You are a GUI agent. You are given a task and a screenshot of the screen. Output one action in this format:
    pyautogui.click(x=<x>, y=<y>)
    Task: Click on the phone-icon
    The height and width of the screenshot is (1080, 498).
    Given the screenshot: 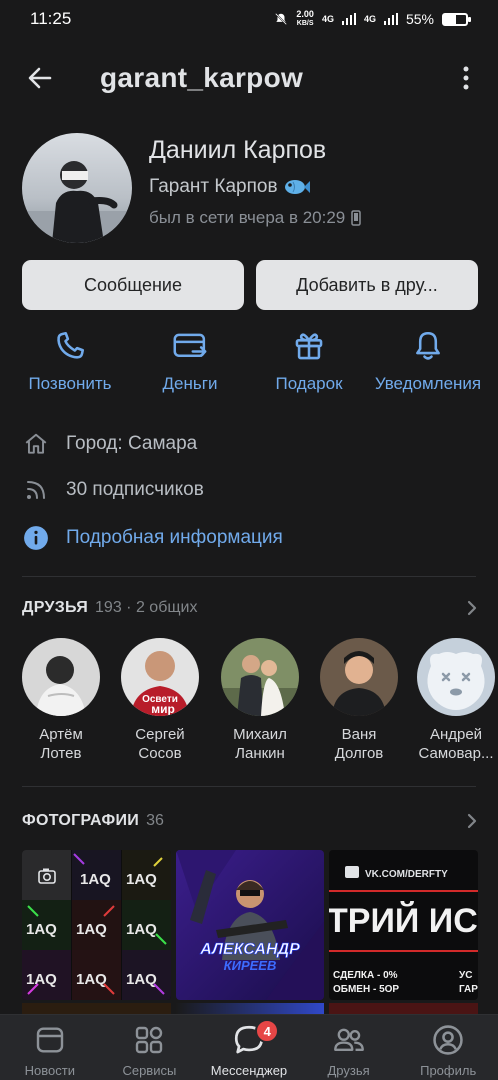 What is the action you would take?
    pyautogui.click(x=71, y=345)
    